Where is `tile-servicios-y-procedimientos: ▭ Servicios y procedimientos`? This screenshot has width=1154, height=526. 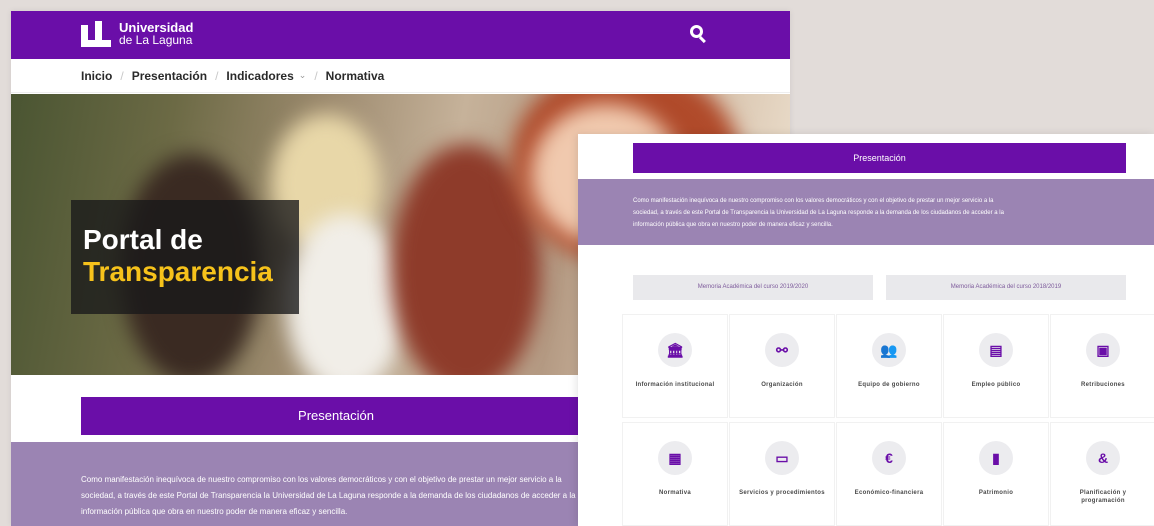 tile-servicios-y-procedimientos: ▭ Servicios y procedimientos is located at coordinates (782, 474).